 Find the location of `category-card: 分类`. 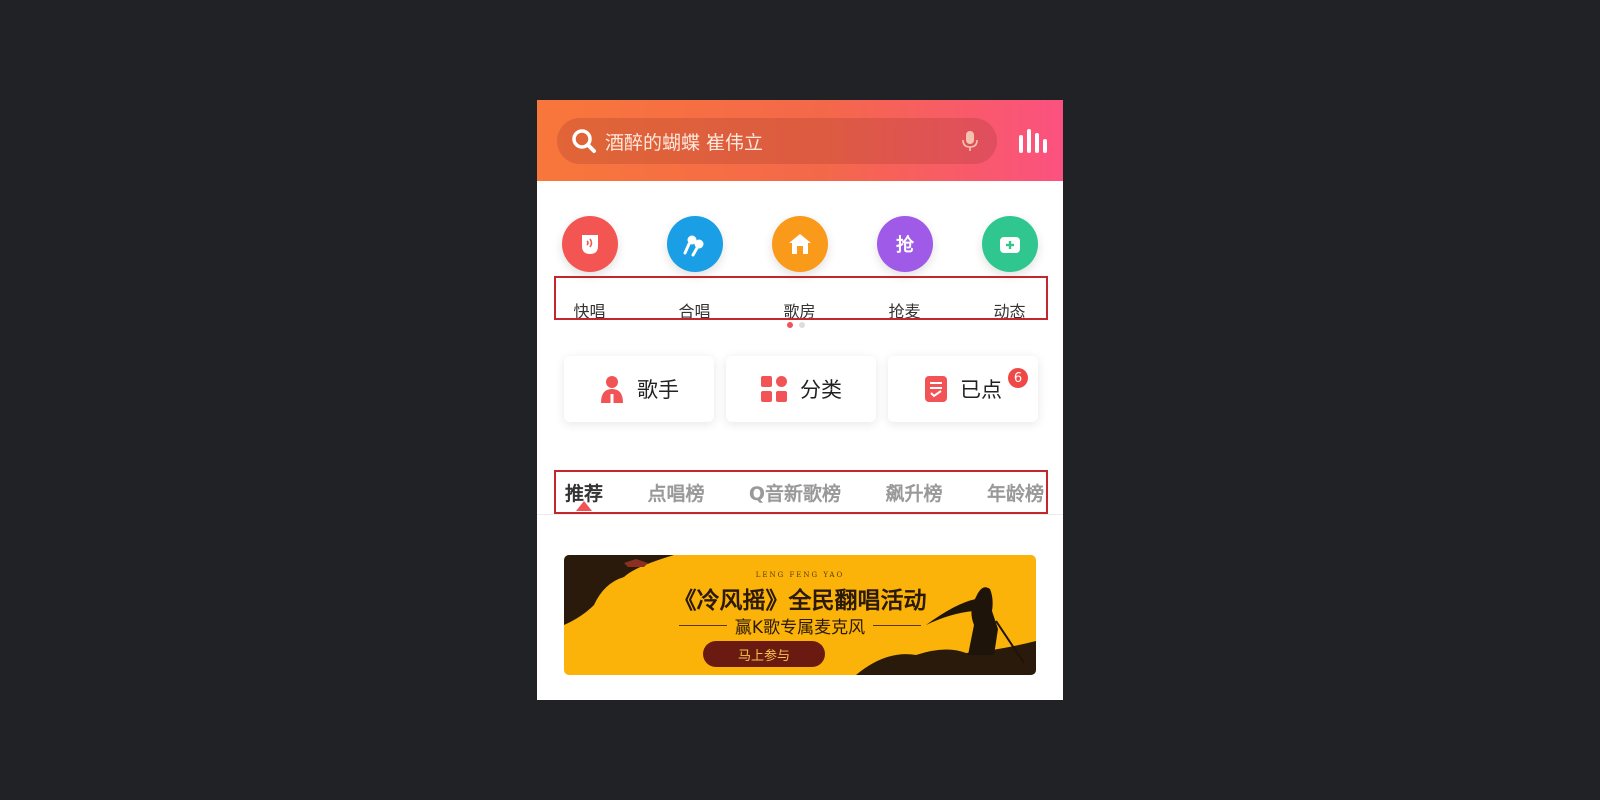

category-card: 分类 is located at coordinates (801, 389).